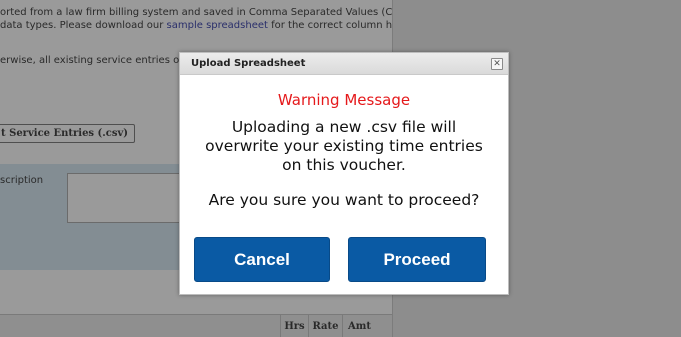 This screenshot has width=681, height=337. I want to click on warning-message-line: overwrite your existing time entries, so click(344, 146).